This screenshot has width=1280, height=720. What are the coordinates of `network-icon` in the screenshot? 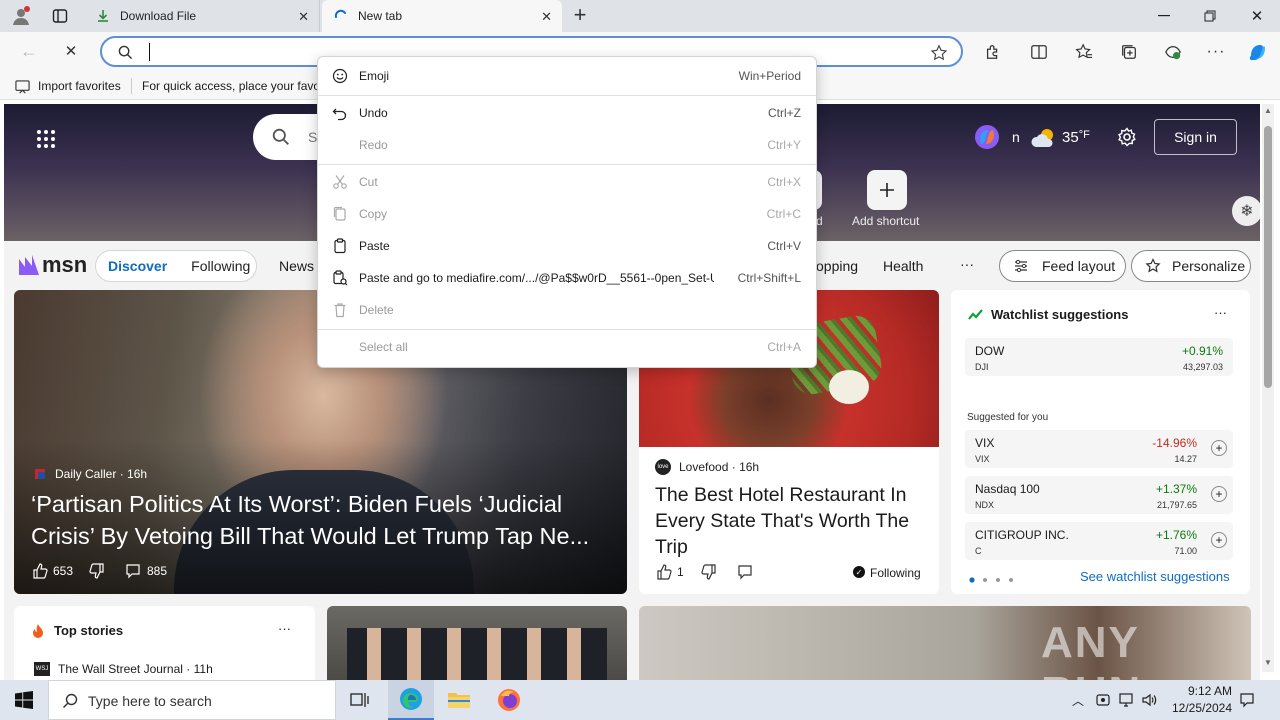 It's located at (1126, 700).